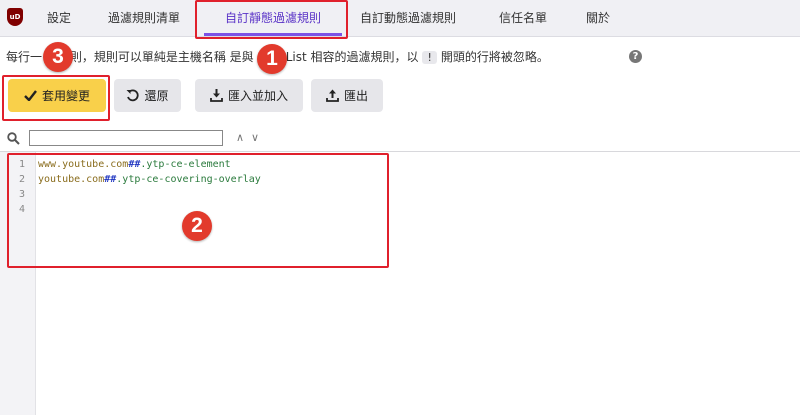 The width and height of the screenshot is (800, 415). I want to click on step-badge-1: 1, so click(272, 59).